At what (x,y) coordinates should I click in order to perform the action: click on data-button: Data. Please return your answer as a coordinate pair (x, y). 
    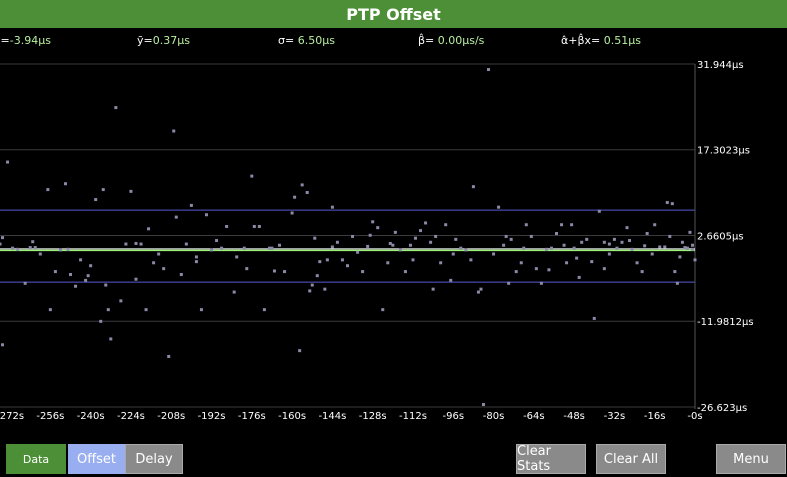
    Looking at the image, I should click on (36, 459).